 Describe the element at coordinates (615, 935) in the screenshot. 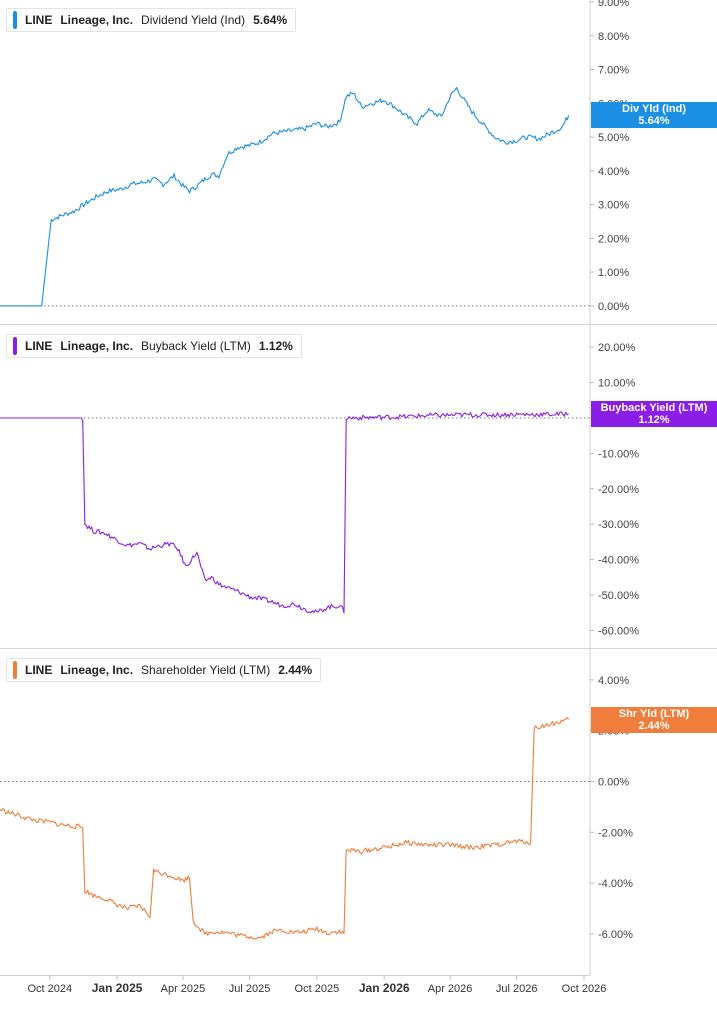

I see `y-tick-label: -6.00%` at that location.